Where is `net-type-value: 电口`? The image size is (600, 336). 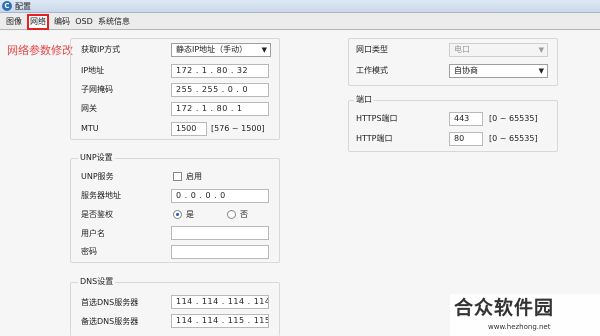
net-type-value: 电口 is located at coordinates (462, 49).